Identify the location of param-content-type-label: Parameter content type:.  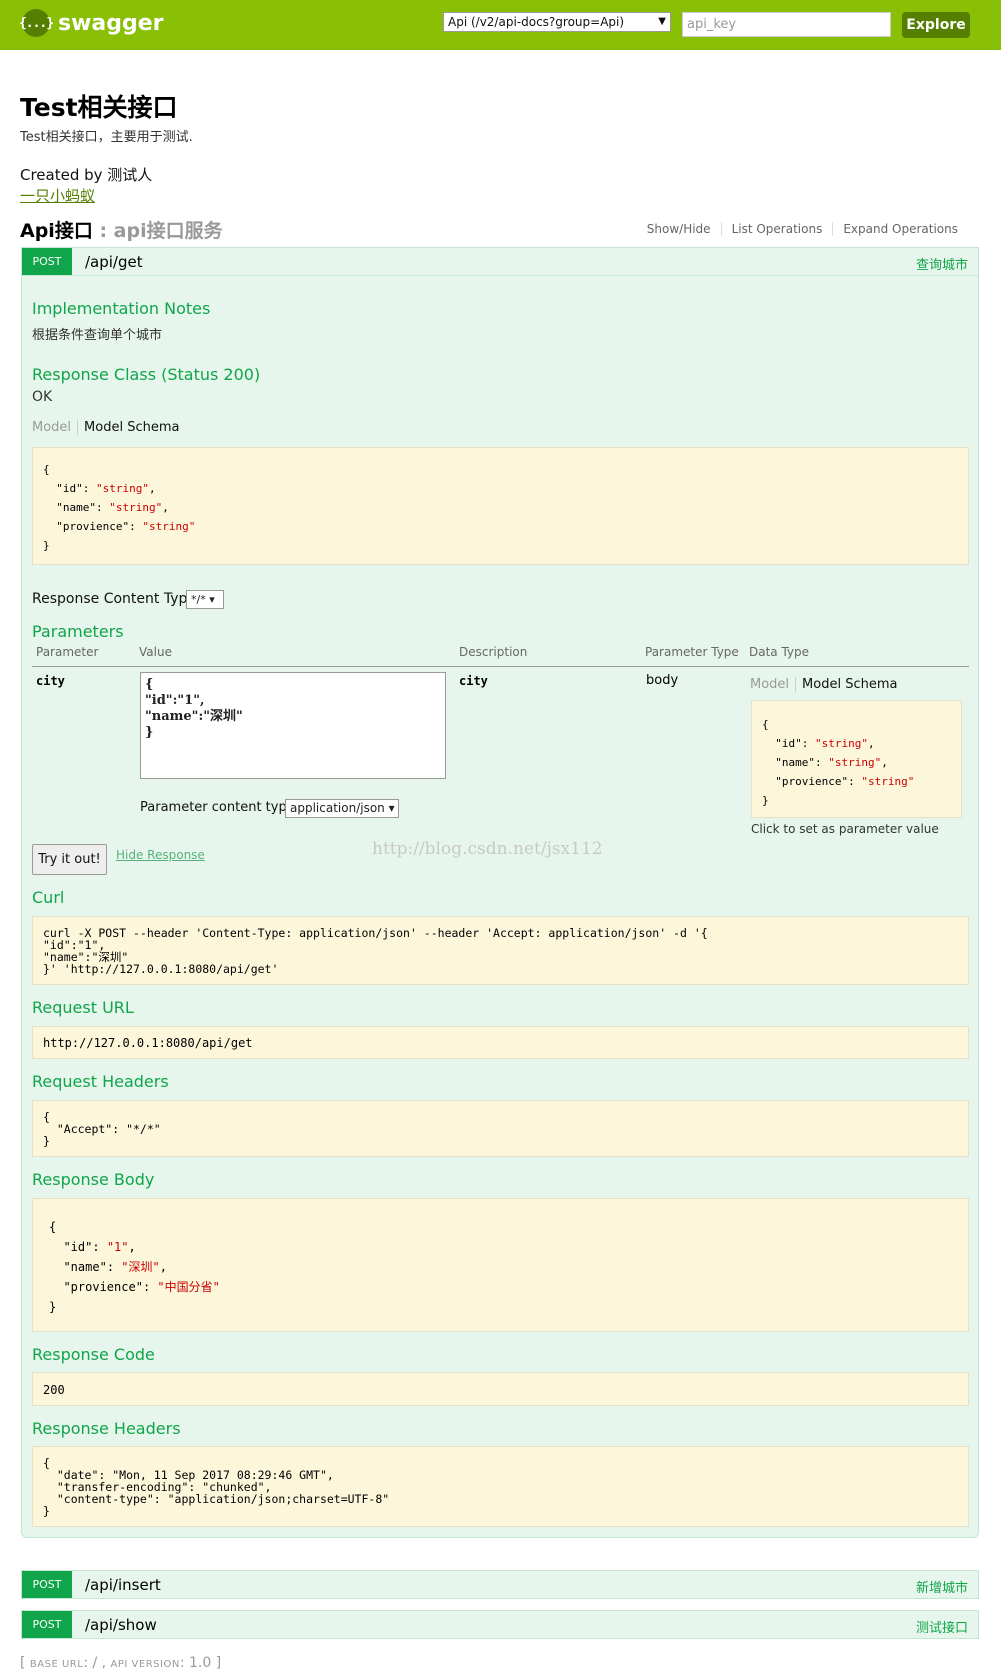
(220, 807).